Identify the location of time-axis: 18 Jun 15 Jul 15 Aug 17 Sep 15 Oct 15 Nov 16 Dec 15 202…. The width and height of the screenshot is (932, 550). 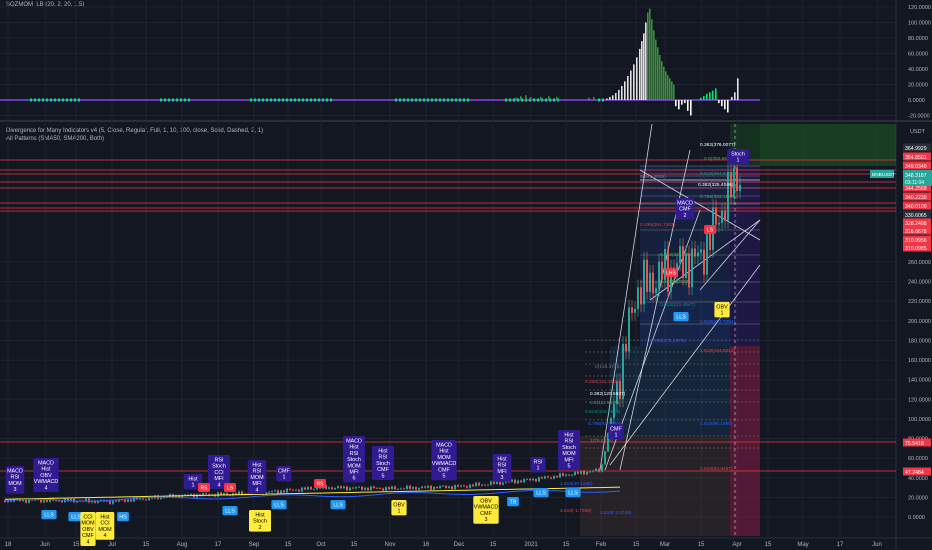
(443, 545).